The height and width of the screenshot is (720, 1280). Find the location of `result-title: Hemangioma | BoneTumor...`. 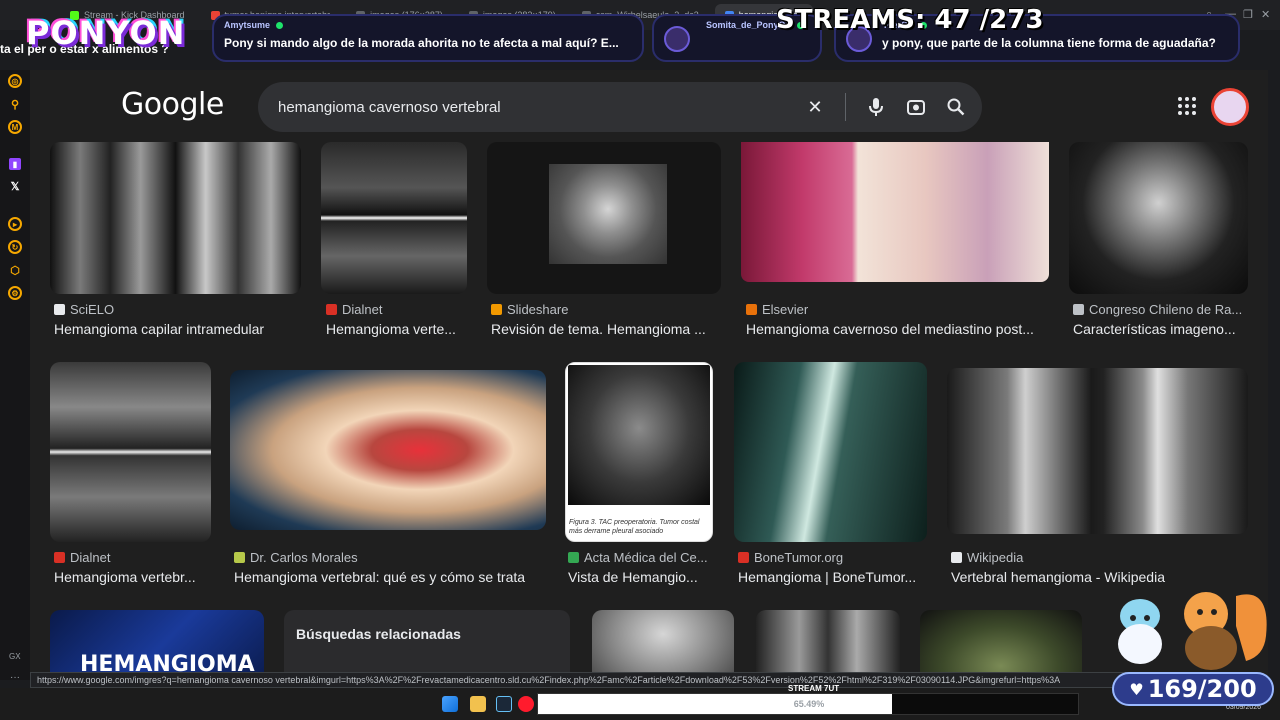

result-title: Hemangioma | BoneTumor... is located at coordinates (833, 577).